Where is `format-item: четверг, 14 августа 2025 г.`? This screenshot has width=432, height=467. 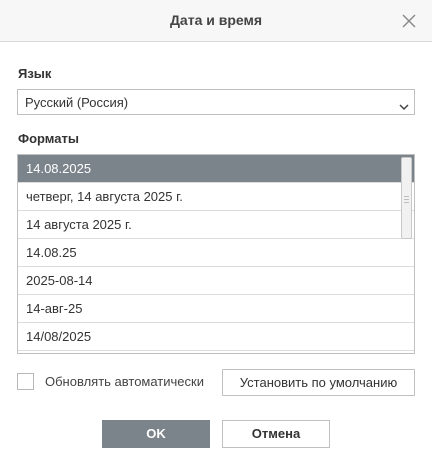 format-item: четверг, 14 августа 2025 г. is located at coordinates (216, 197).